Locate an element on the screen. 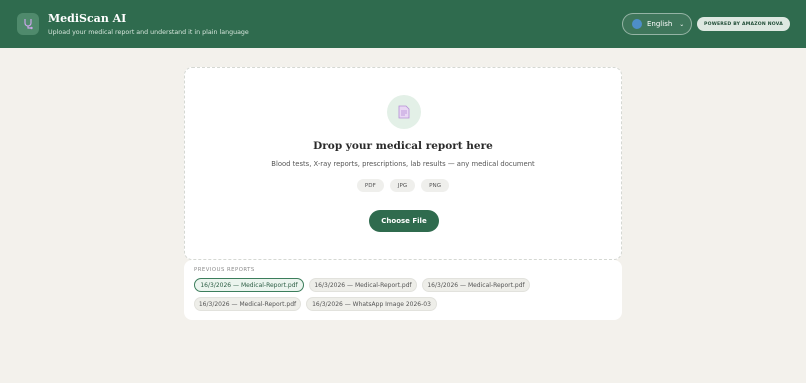  format-badge-jpg: JPG is located at coordinates (402, 185).